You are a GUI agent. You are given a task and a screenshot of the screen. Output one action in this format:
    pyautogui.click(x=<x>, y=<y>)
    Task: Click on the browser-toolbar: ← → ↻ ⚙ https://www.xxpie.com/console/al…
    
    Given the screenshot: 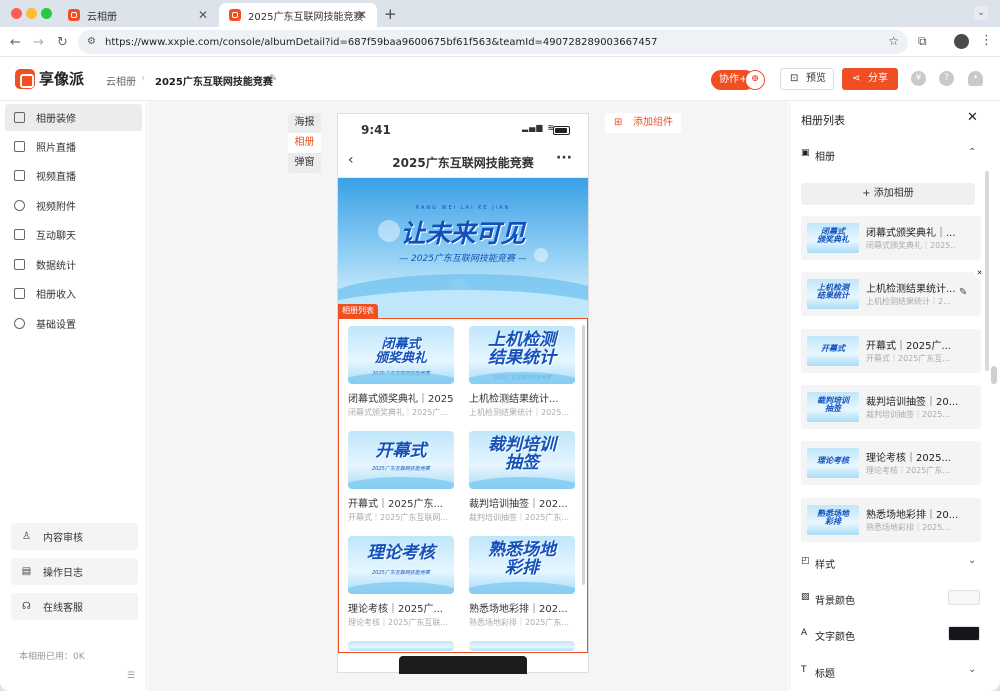 What is the action you would take?
    pyautogui.click(x=500, y=42)
    